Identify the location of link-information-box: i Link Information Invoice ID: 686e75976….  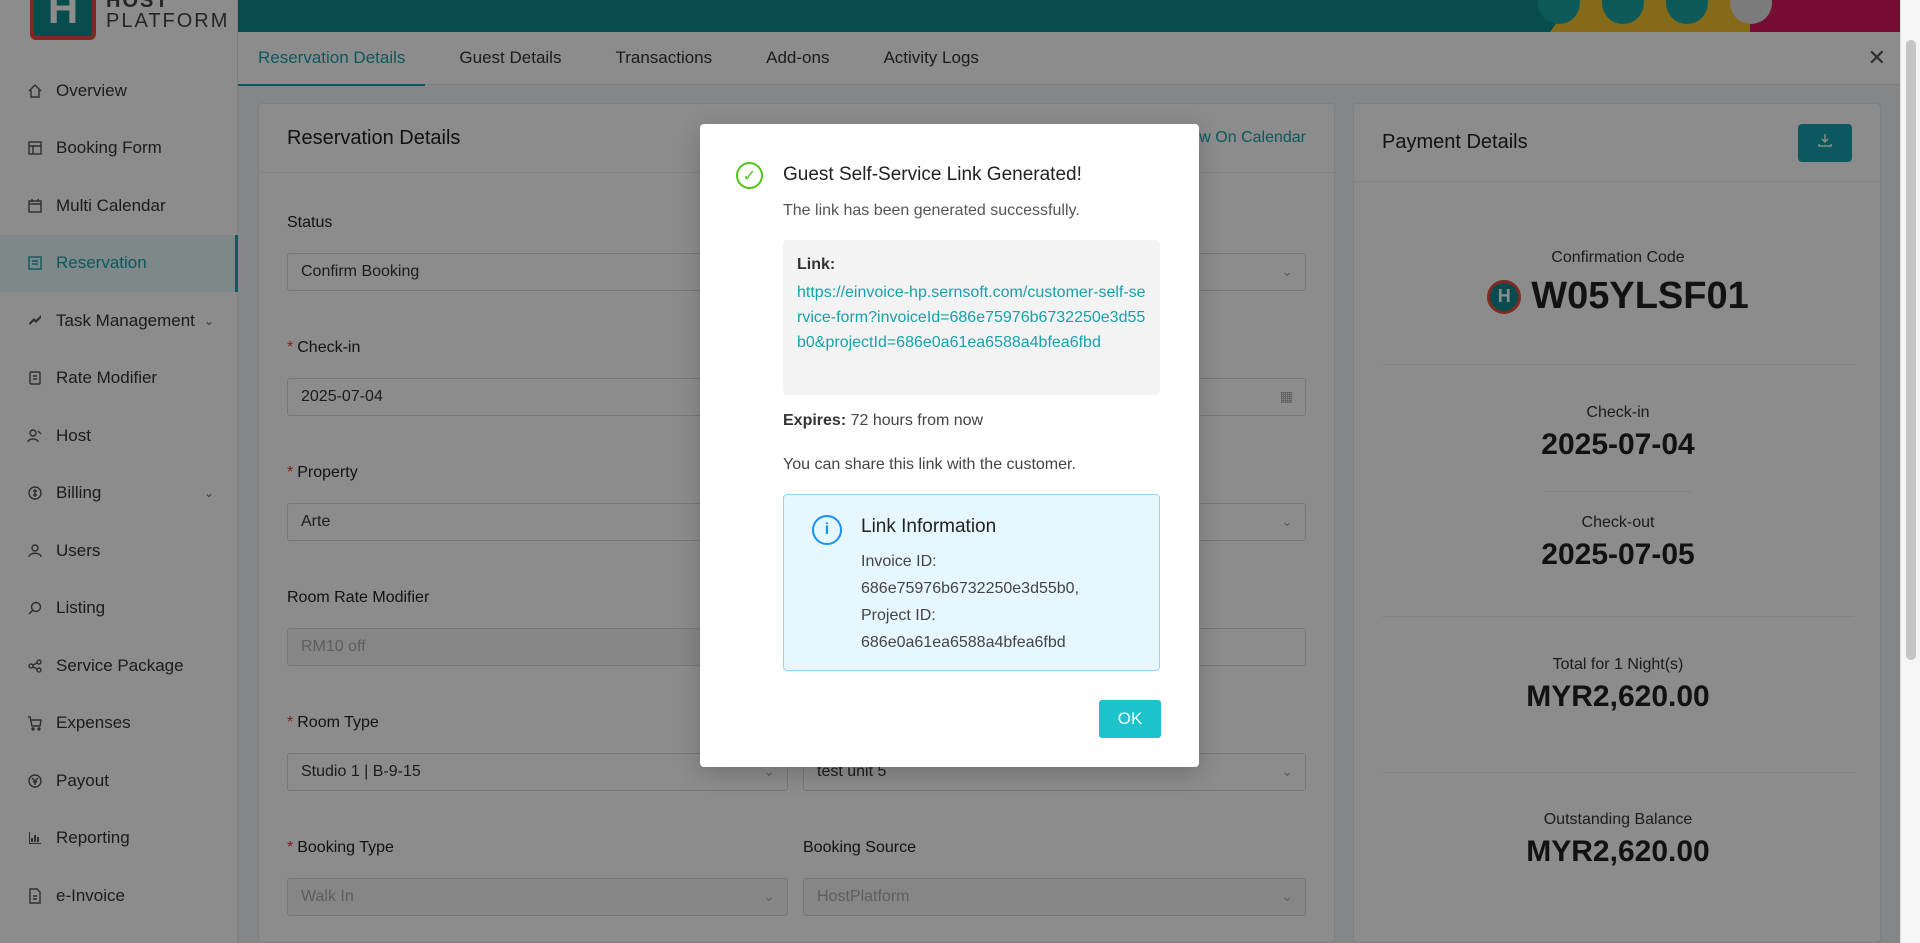
(971, 582).